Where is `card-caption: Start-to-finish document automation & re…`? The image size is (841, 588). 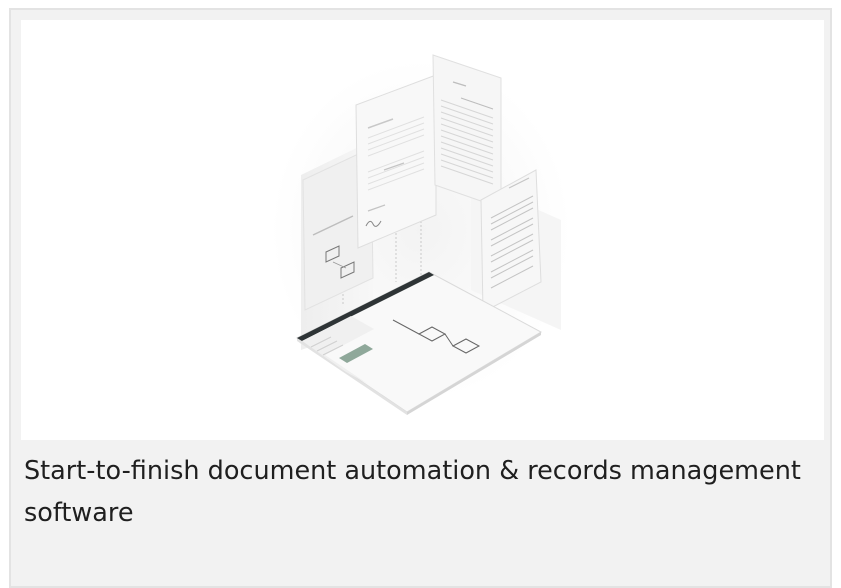 card-caption: Start-to-finish document automation & re… is located at coordinates (419, 492).